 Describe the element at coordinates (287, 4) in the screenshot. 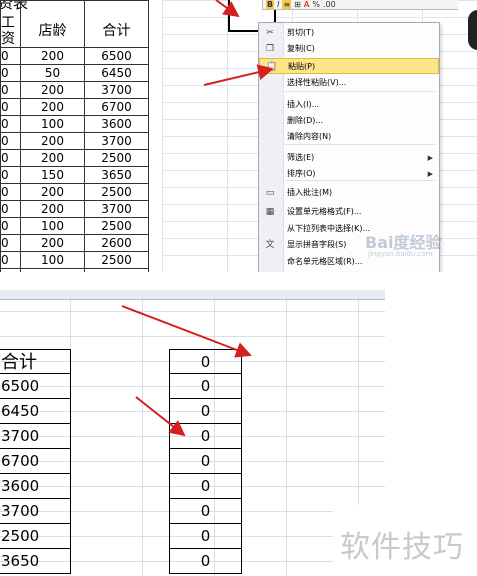

I see `align-button: ≡` at that location.